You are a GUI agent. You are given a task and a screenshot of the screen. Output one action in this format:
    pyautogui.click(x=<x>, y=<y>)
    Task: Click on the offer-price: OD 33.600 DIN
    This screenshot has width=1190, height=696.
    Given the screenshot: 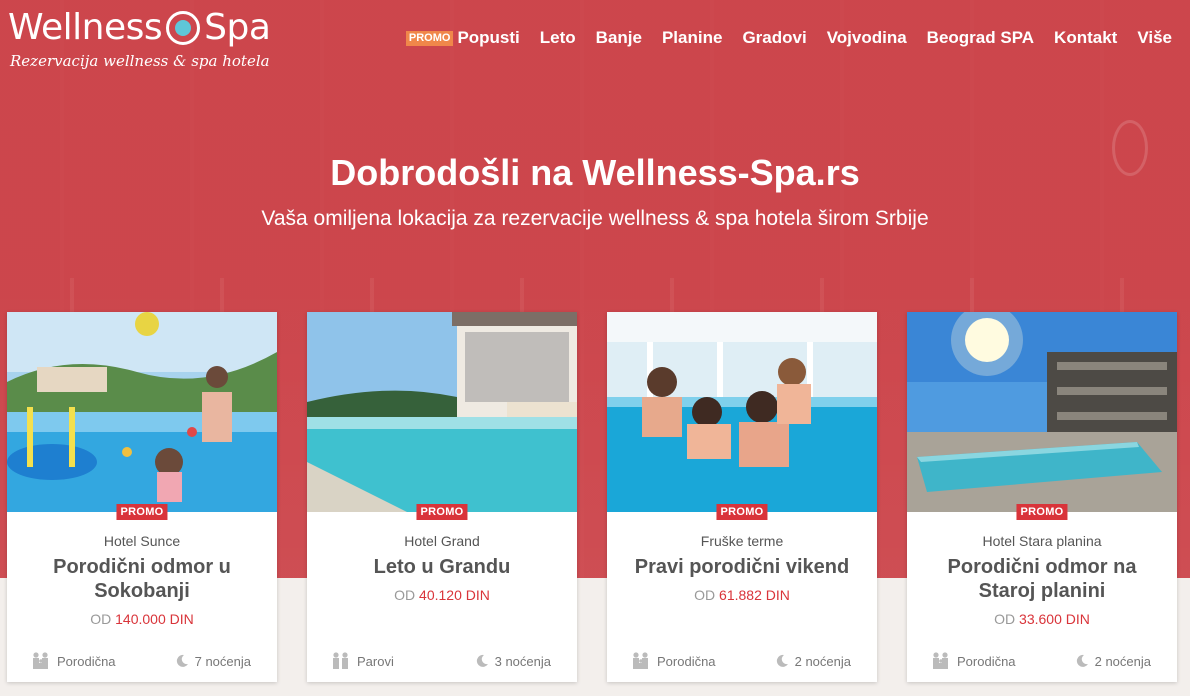 What is the action you would take?
    pyautogui.click(x=1042, y=619)
    